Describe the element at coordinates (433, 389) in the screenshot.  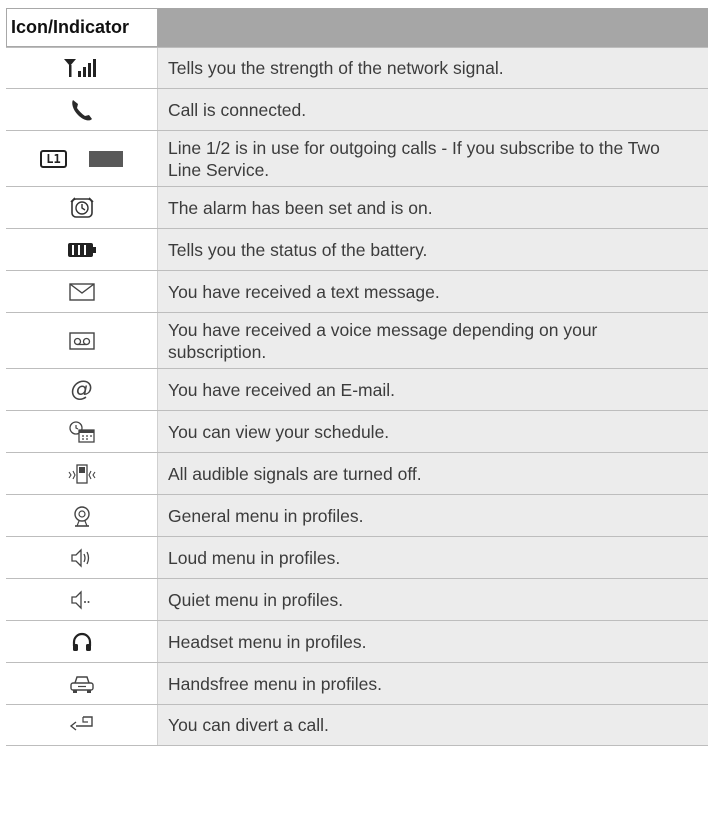
I see `row-description: You have received an E-mail.` at that location.